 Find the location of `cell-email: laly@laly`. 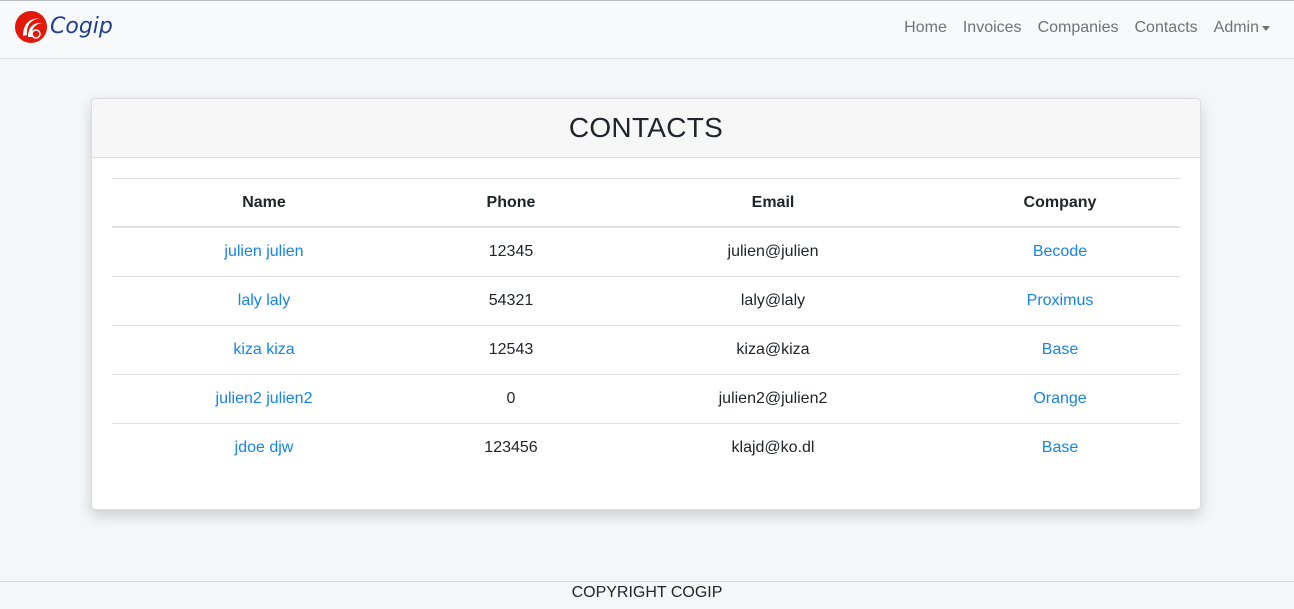

cell-email: laly@laly is located at coordinates (773, 301).